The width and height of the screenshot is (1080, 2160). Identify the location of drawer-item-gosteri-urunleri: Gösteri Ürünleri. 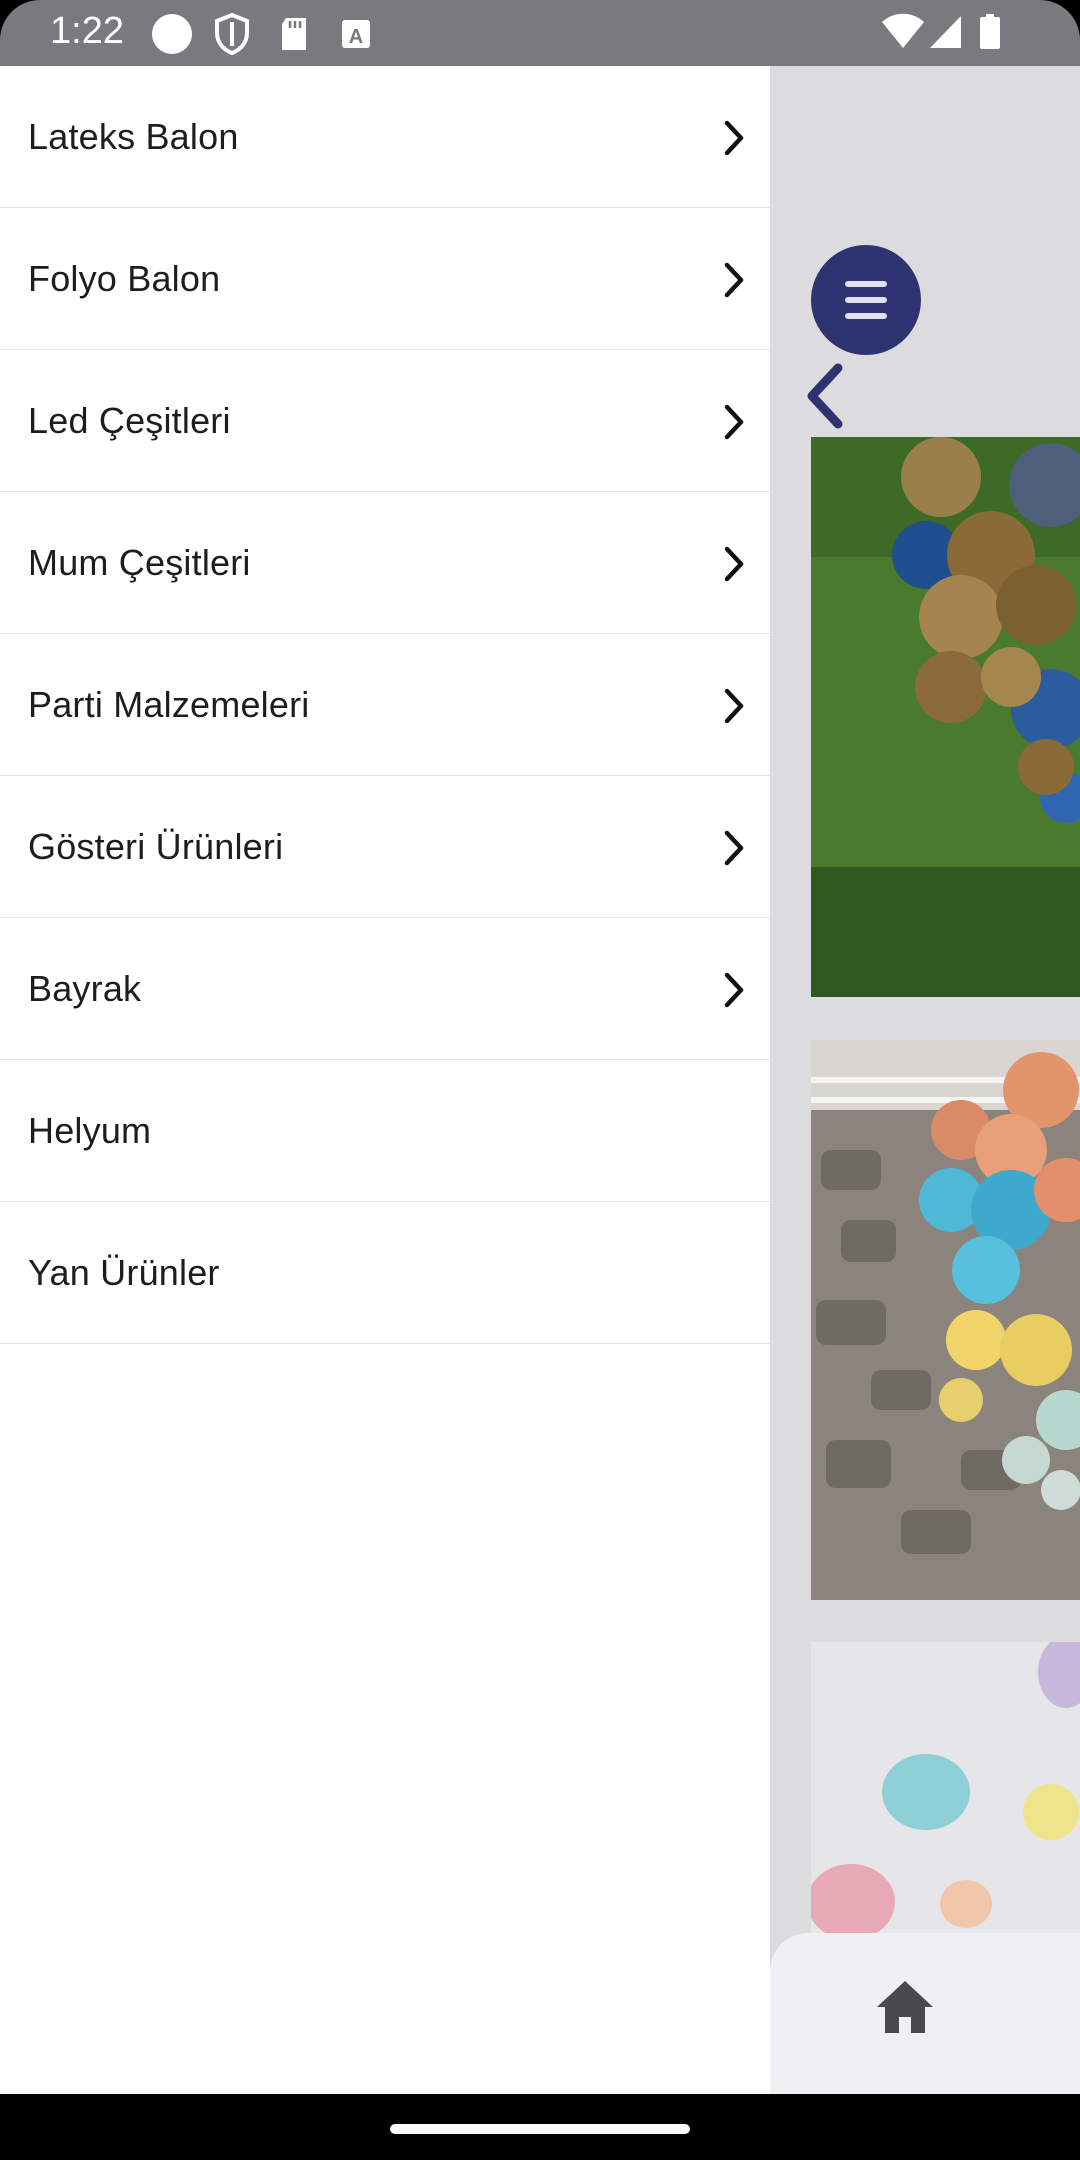
(385, 847).